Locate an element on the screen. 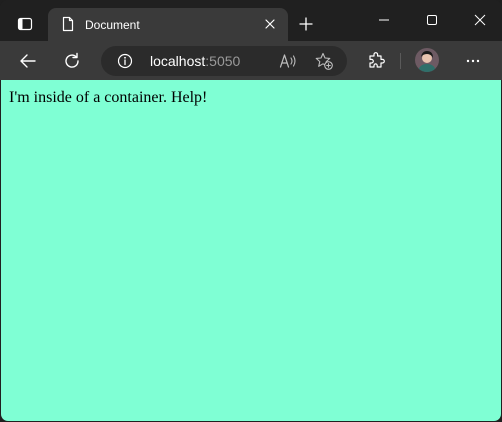  tab-actions-icon is located at coordinates (25, 24).